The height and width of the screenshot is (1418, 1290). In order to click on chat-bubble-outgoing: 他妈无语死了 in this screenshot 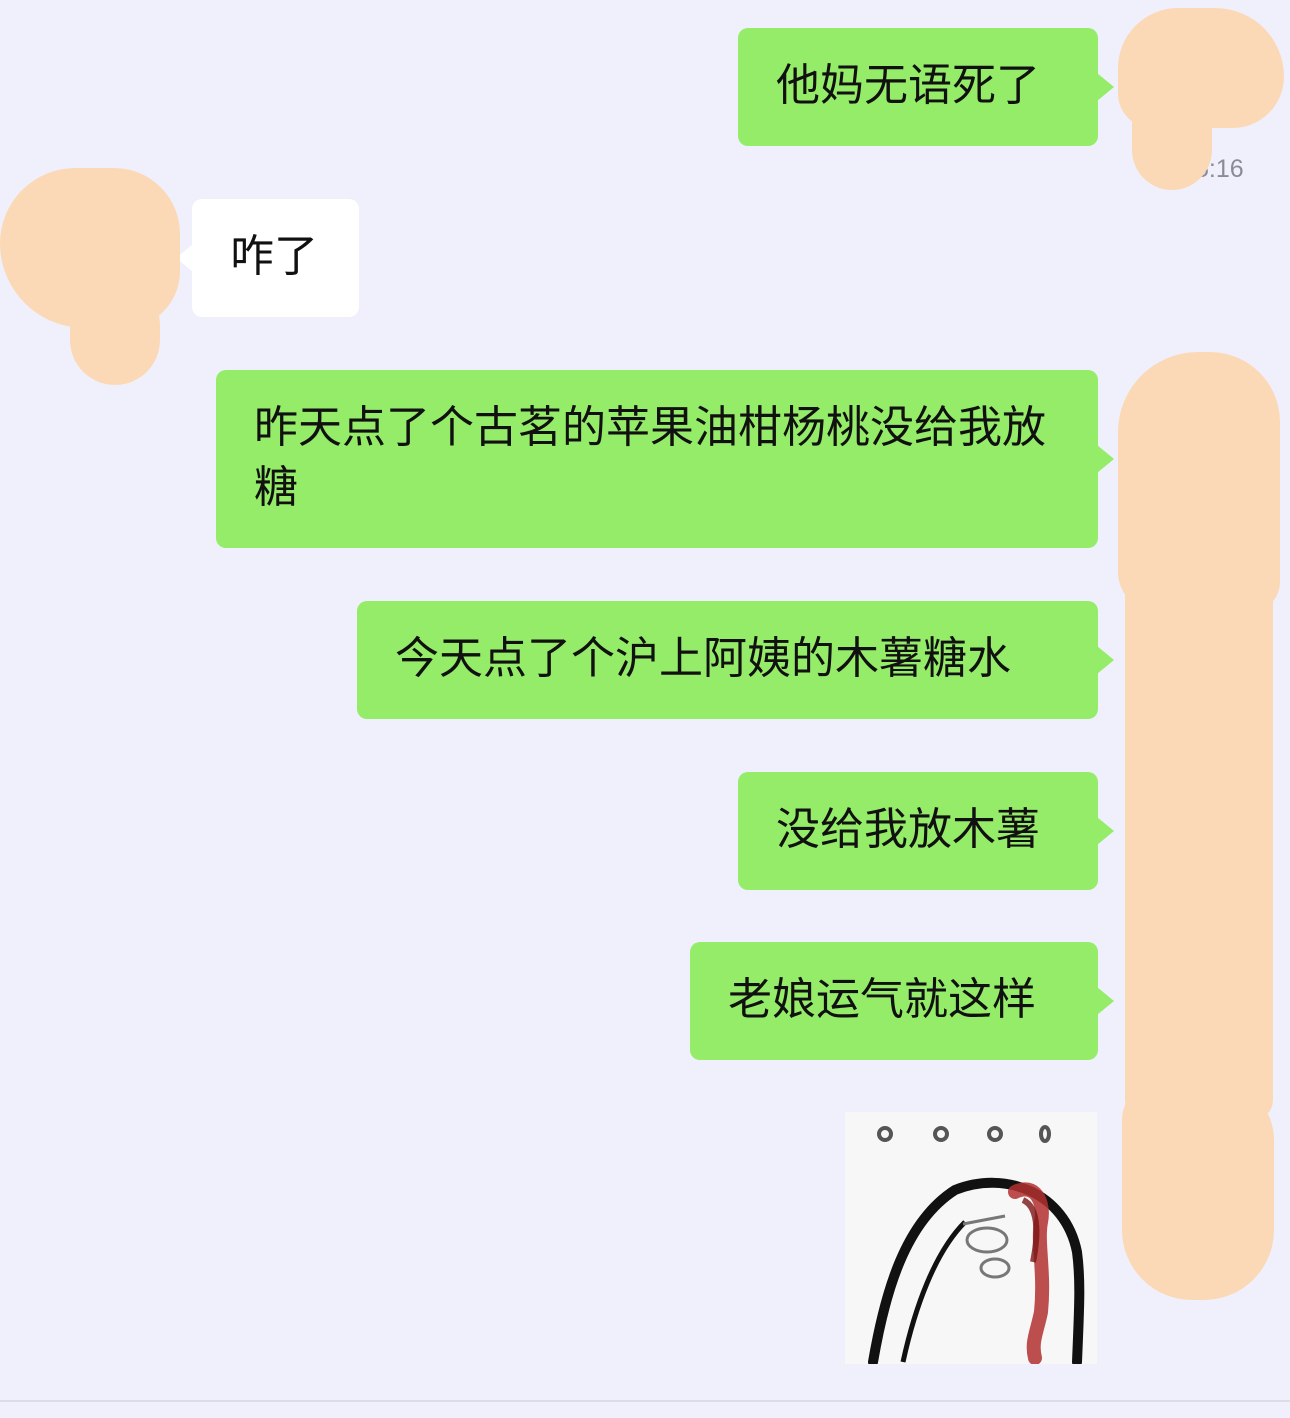, I will do `click(926, 87)`.